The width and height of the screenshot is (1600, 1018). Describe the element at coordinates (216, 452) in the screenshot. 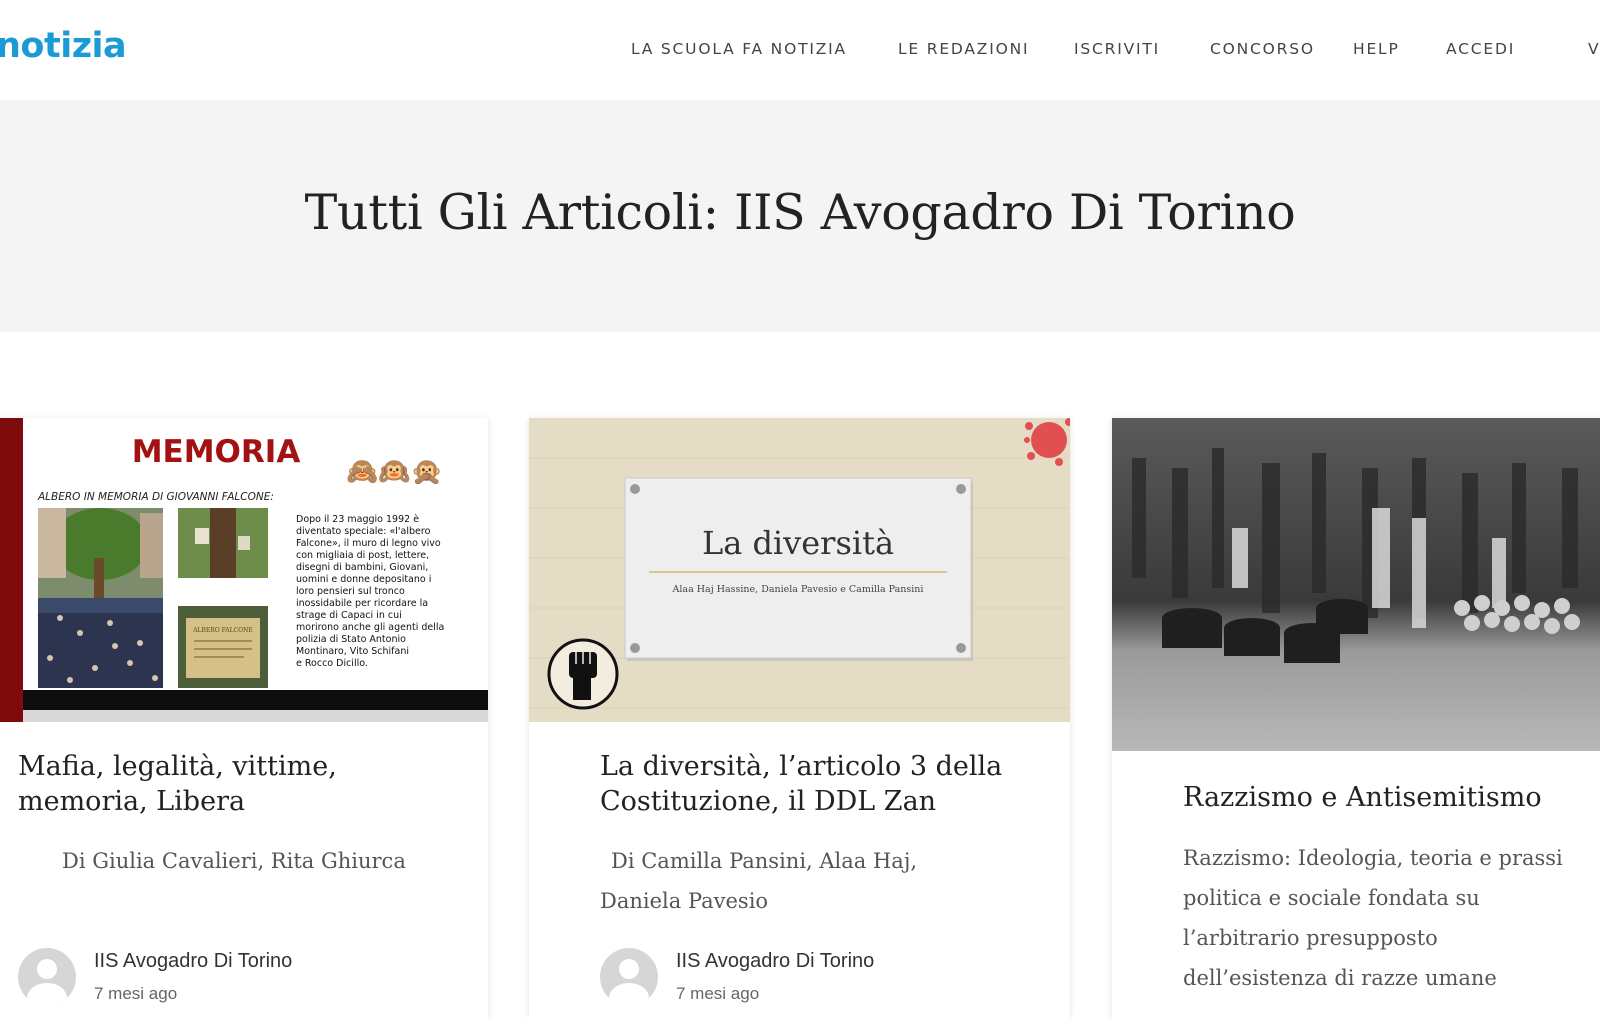

I see `memoria-heading: MEMORIA` at that location.